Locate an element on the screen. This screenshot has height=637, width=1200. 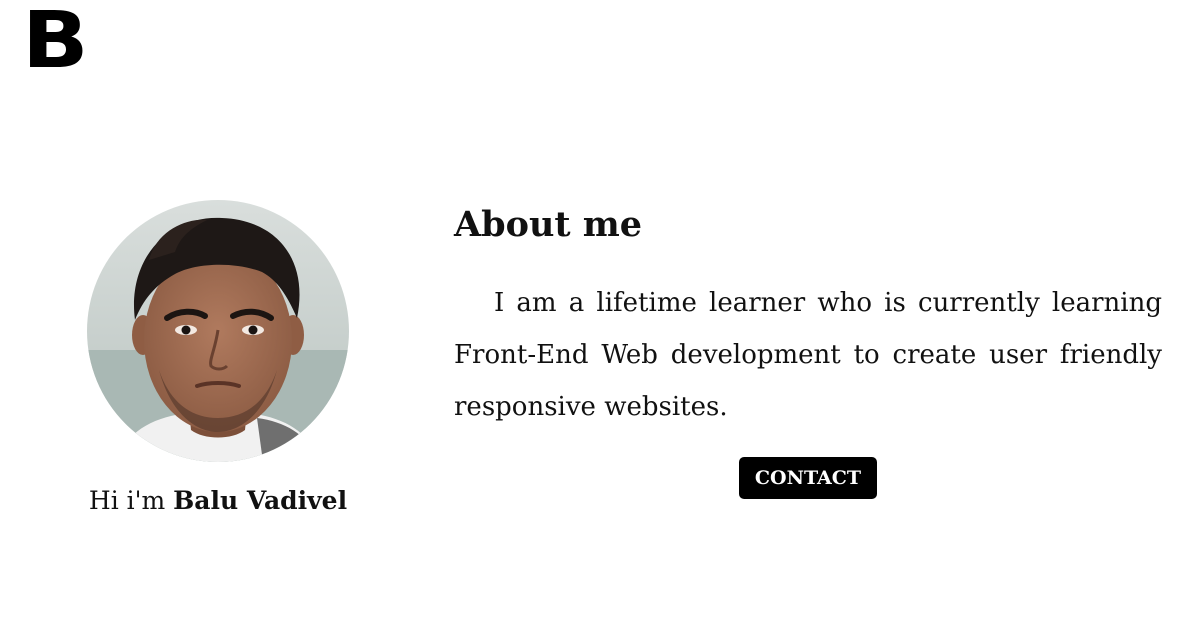
profile-name: Balu Vadivel is located at coordinates (260, 500).